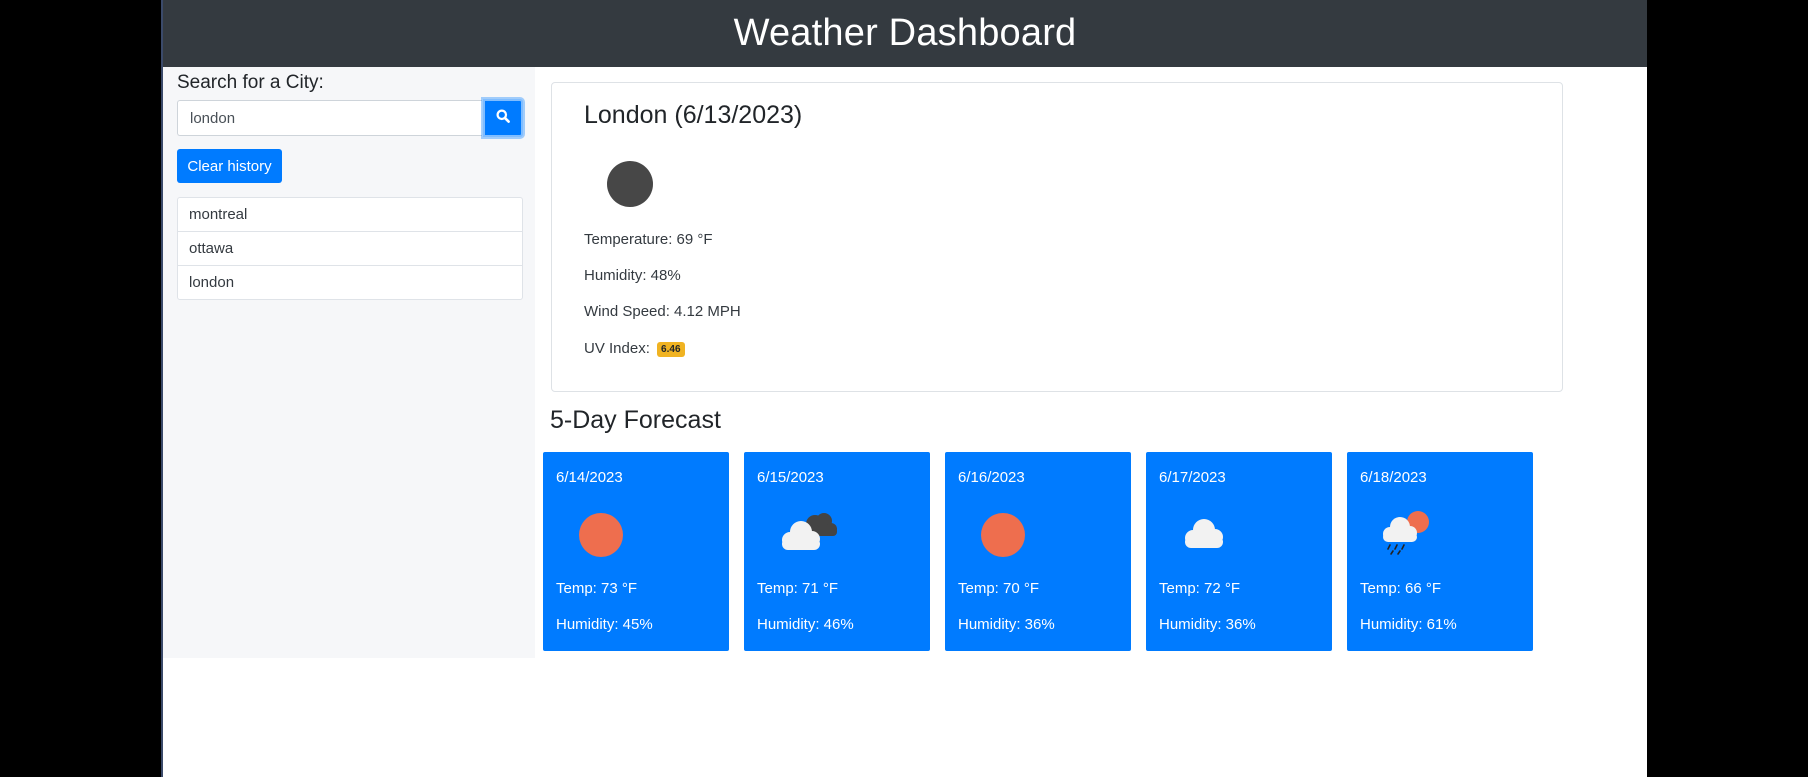 The height and width of the screenshot is (777, 1808). What do you see at coordinates (790, 477) in the screenshot?
I see `forecast-date: 6/15/2023` at bounding box center [790, 477].